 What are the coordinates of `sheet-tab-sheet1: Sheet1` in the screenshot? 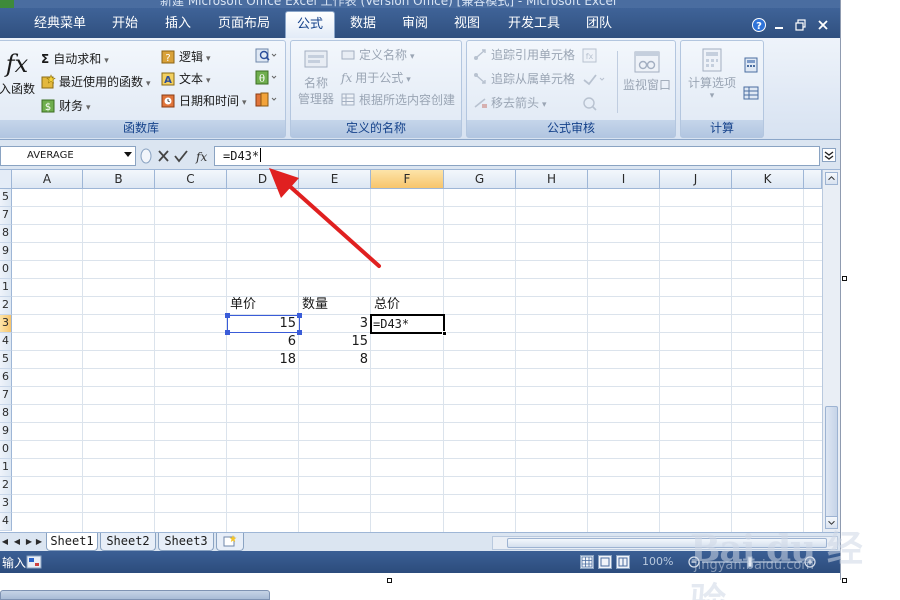 It's located at (72, 542).